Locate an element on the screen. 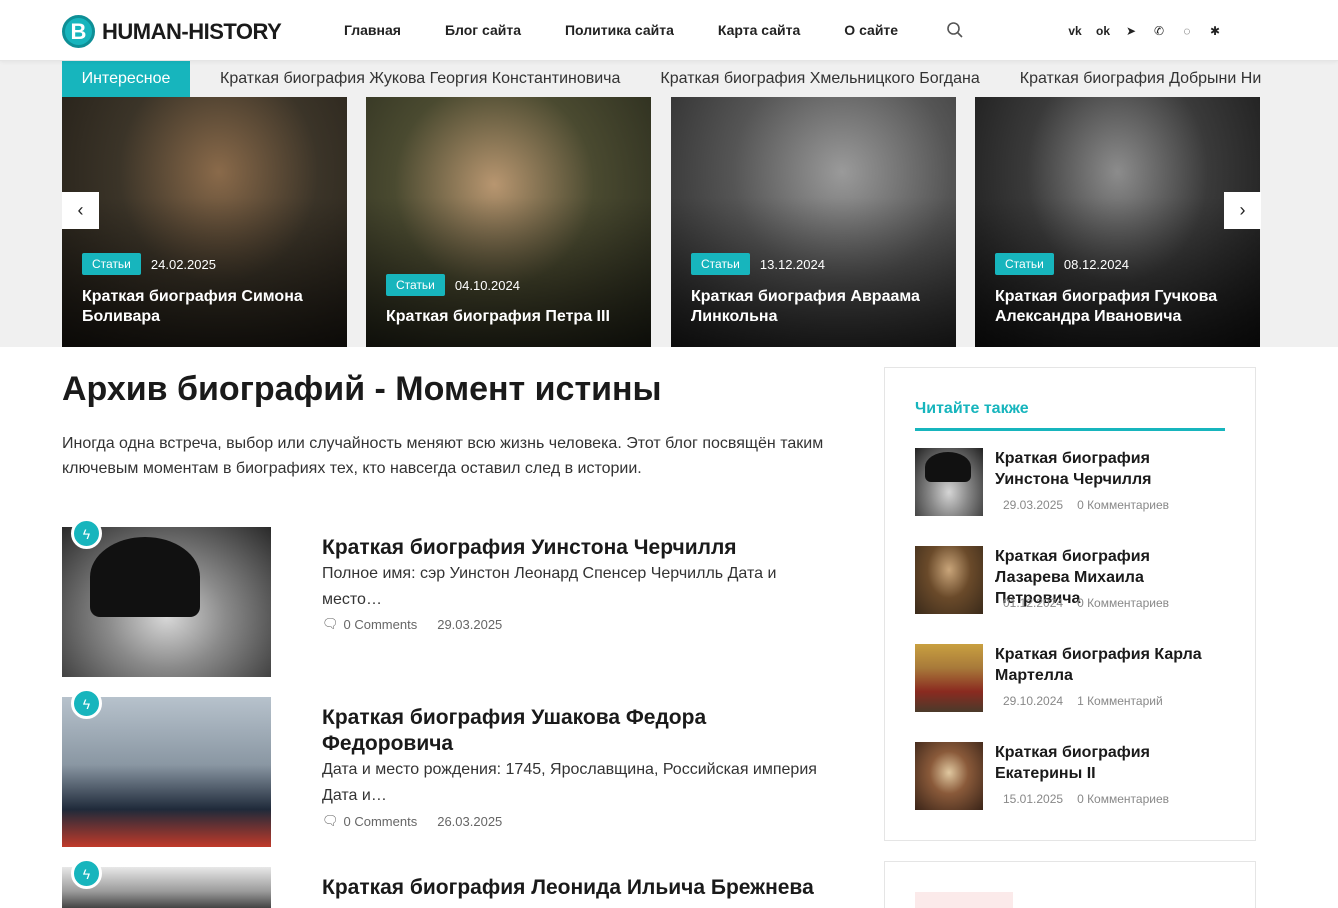 The height and width of the screenshot is (908, 1338). search-icon is located at coordinates (955, 30).